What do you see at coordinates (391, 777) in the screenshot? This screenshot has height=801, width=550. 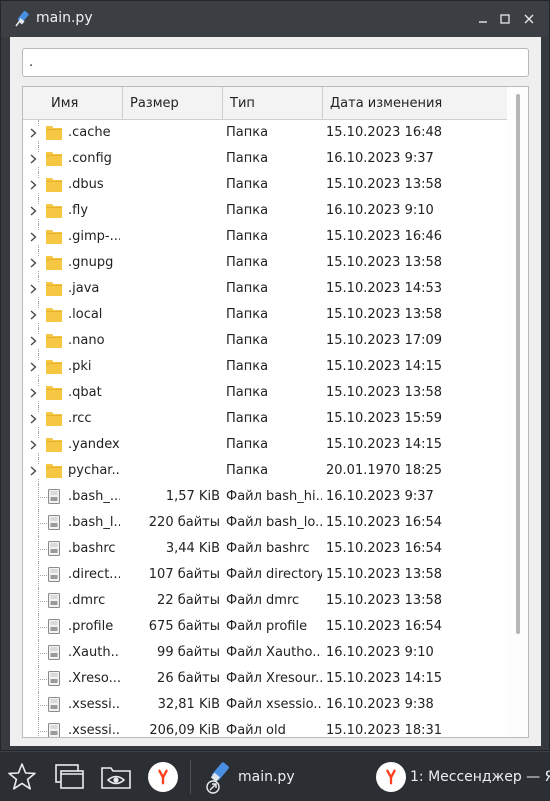 I see `yandex-messenger-icon` at bounding box center [391, 777].